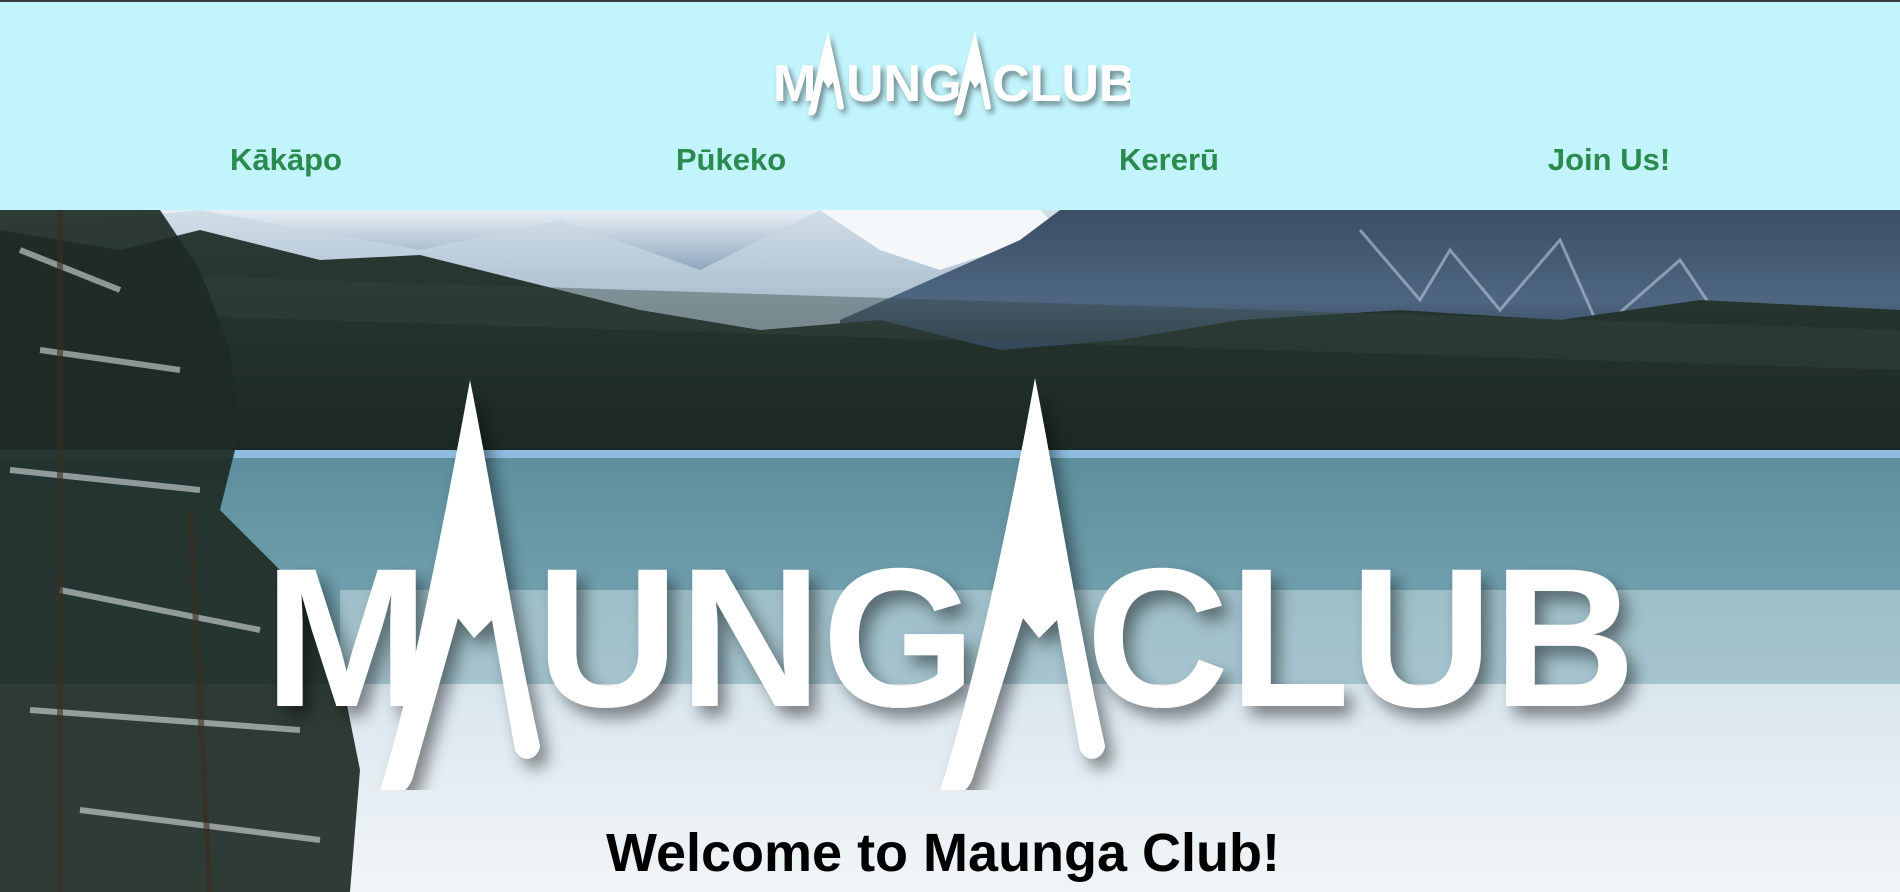 The width and height of the screenshot is (1900, 892). Describe the element at coordinates (1061, 84) in the screenshot. I see `logo-letters-club: CLUB` at that location.